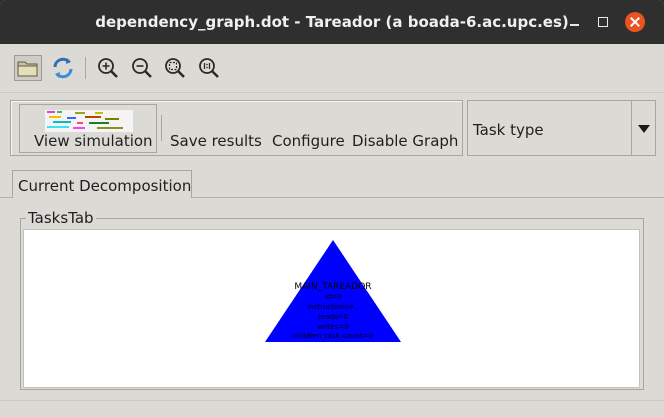  What do you see at coordinates (332, 68) in the screenshot?
I see `main-toolbar` at bounding box center [332, 68].